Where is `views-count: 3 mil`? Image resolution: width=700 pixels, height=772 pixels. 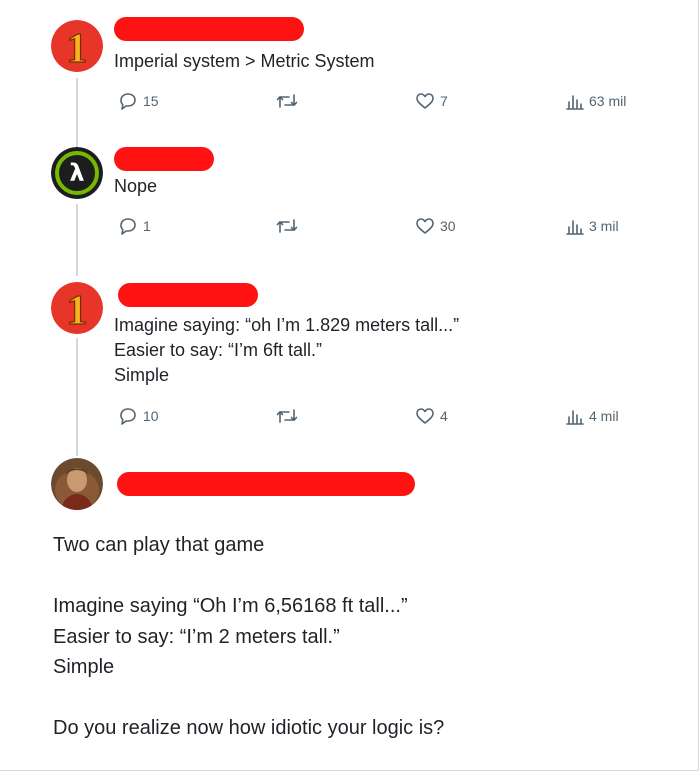 views-count: 3 mil is located at coordinates (604, 226).